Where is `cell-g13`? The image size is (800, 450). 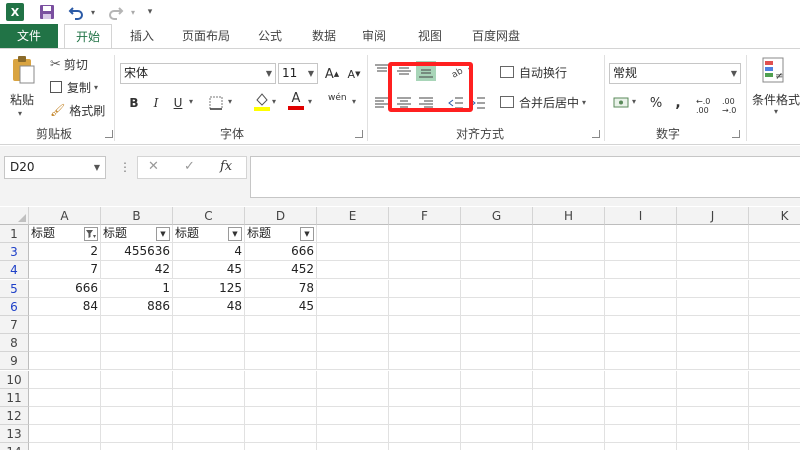 cell-g13 is located at coordinates (497, 434).